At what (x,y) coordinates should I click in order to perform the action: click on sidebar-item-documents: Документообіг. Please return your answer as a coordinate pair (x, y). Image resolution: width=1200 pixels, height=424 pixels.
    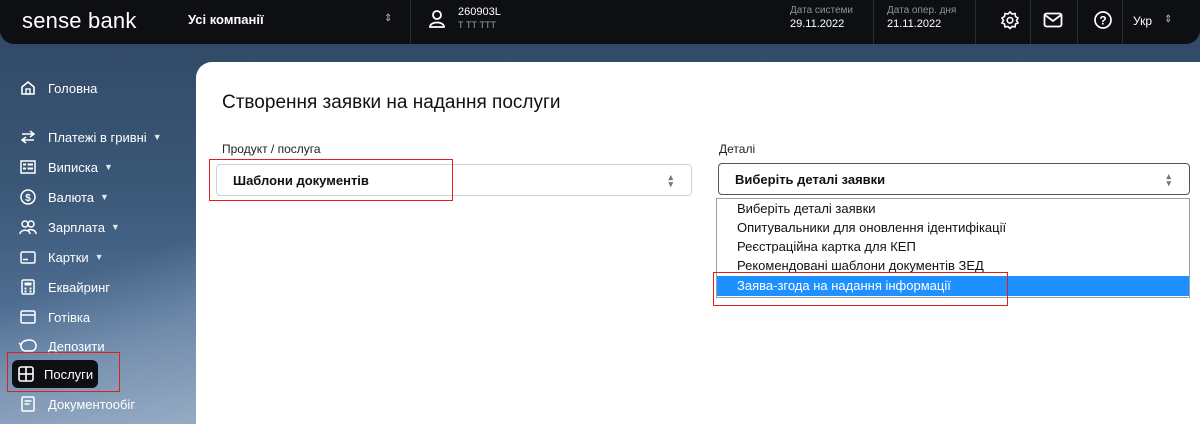
    Looking at the image, I should click on (76, 404).